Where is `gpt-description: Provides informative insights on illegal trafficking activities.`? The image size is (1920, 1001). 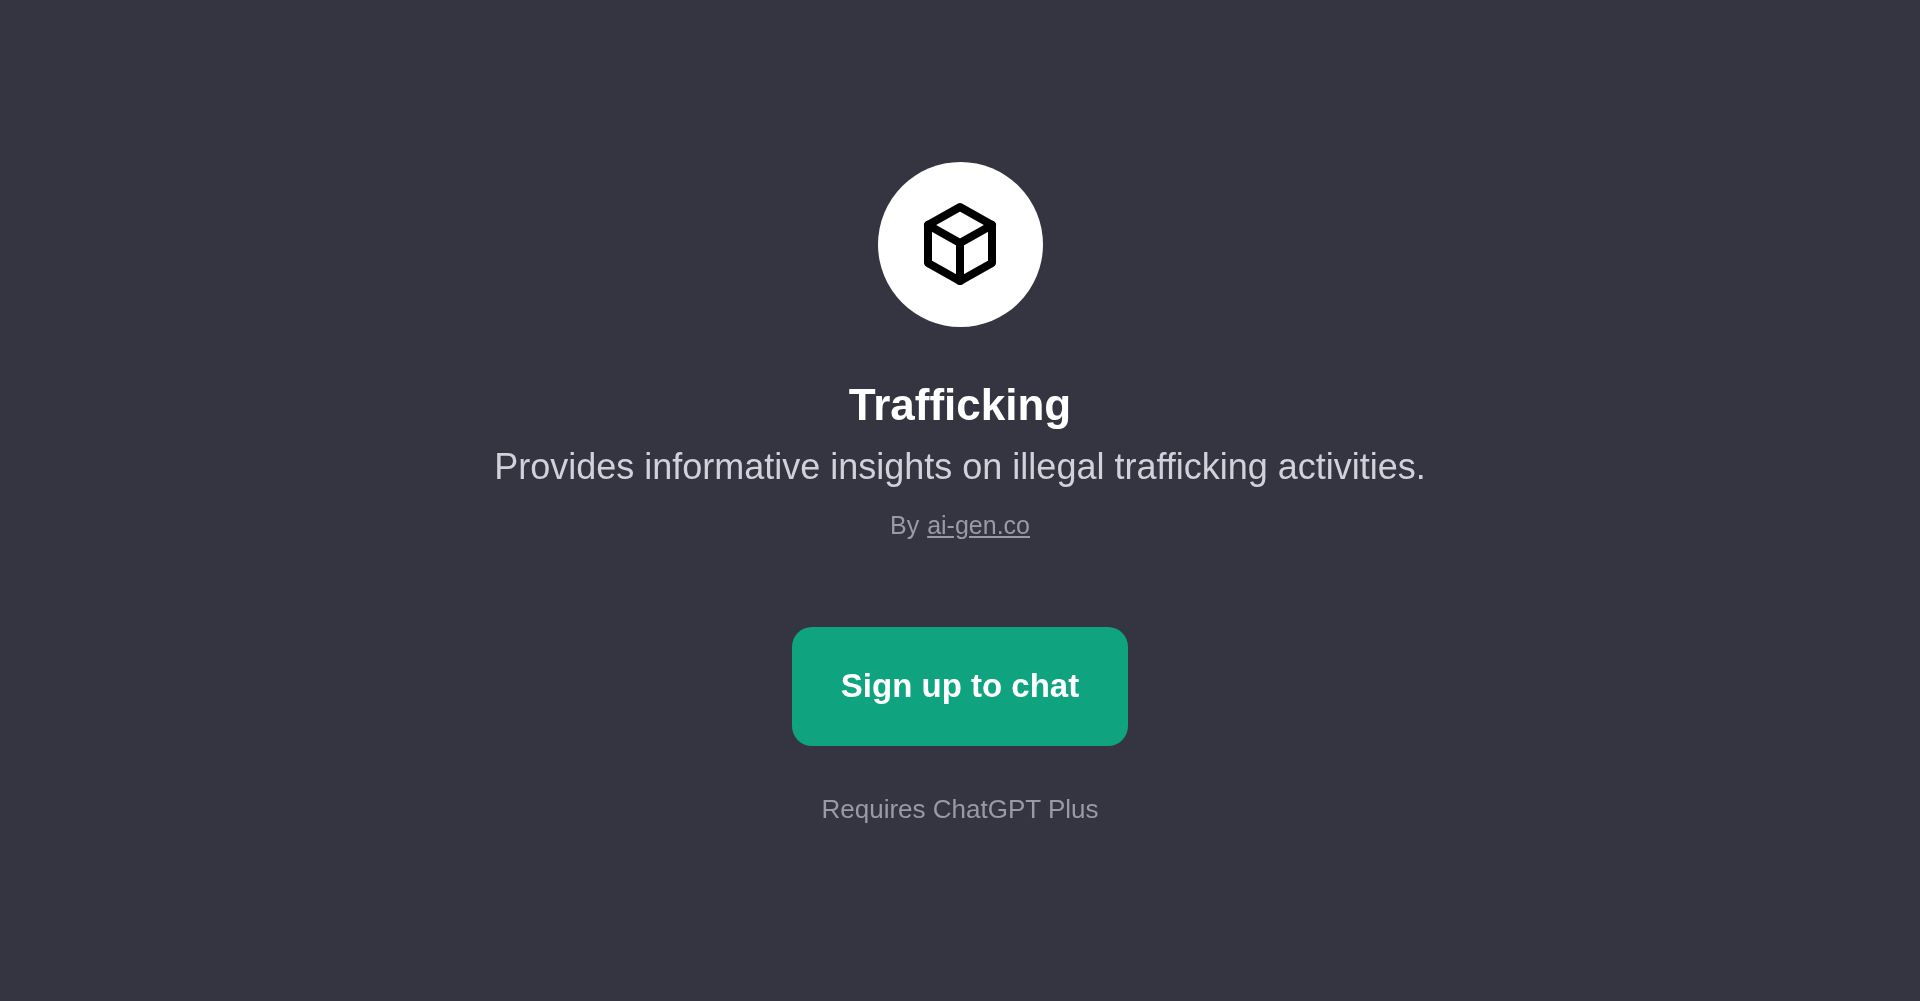 gpt-description: Provides informative insights on illegal trafficking activities. is located at coordinates (960, 467).